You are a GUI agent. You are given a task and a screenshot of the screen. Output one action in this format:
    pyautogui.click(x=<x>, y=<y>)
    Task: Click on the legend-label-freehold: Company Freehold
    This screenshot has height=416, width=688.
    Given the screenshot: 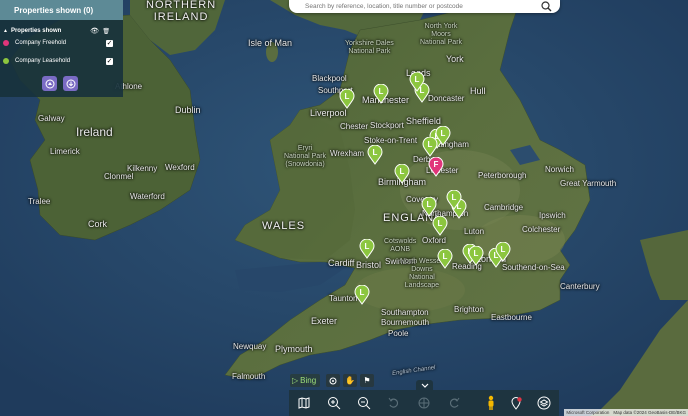 What is the action you would take?
    pyautogui.click(x=41, y=43)
    